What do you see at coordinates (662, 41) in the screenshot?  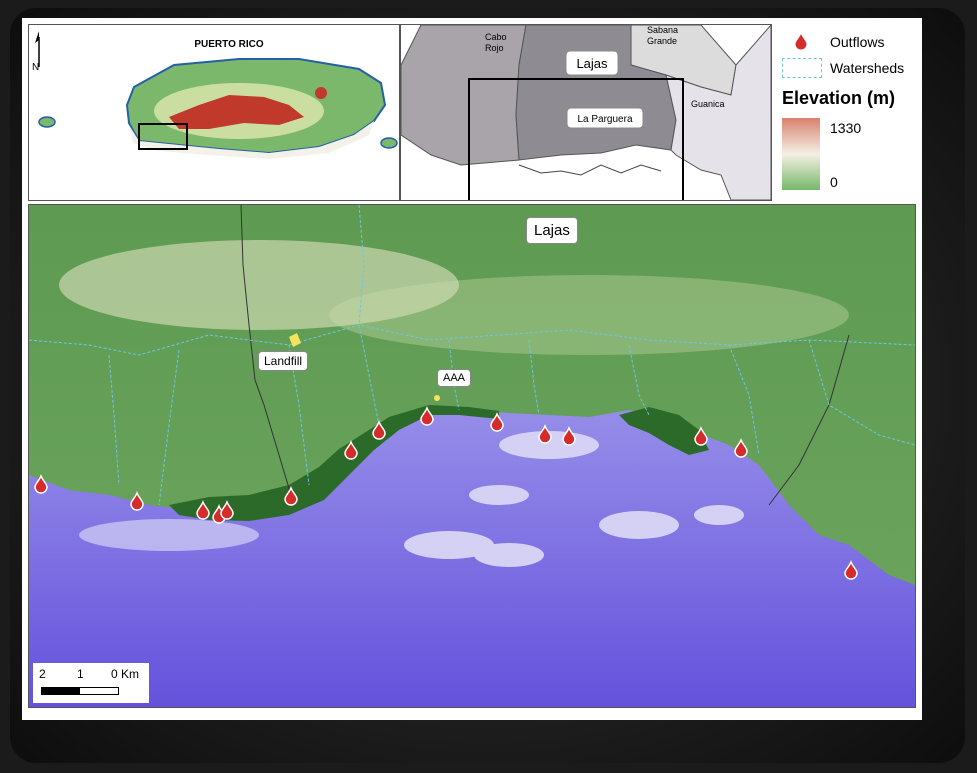 I see `place-sabana-line2: Grande` at bounding box center [662, 41].